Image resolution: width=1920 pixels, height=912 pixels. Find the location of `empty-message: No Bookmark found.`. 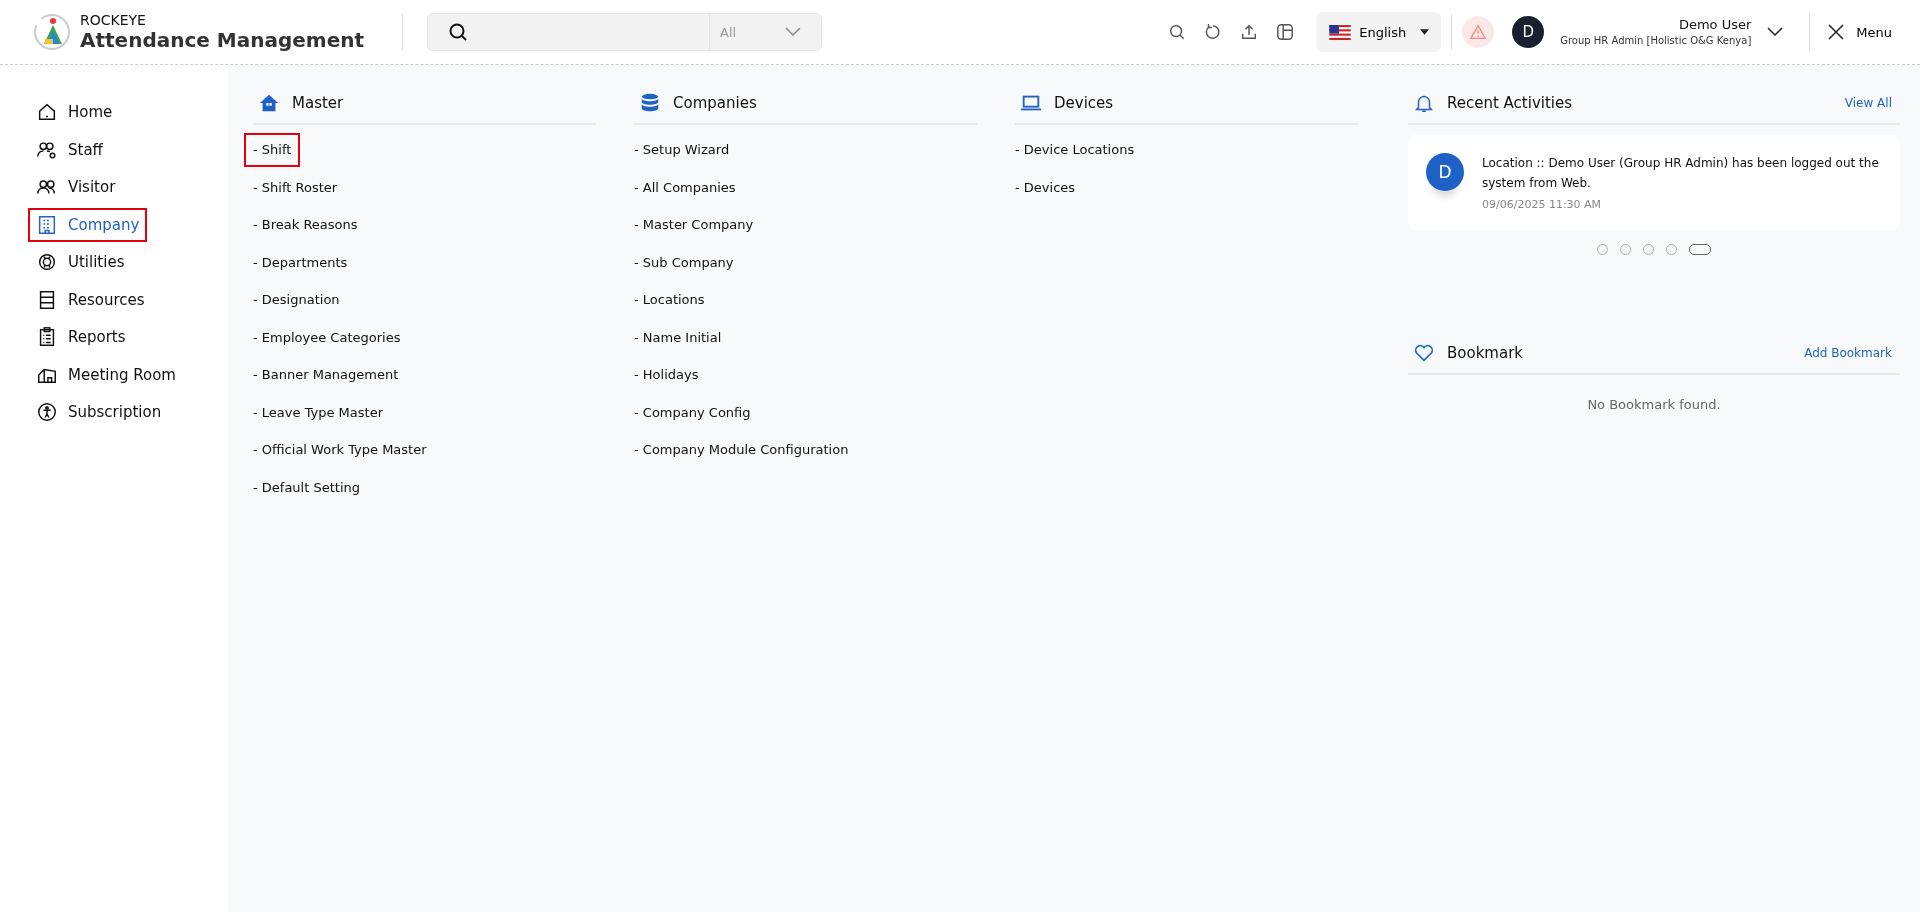

empty-message: No Bookmark found. is located at coordinates (1654, 404).